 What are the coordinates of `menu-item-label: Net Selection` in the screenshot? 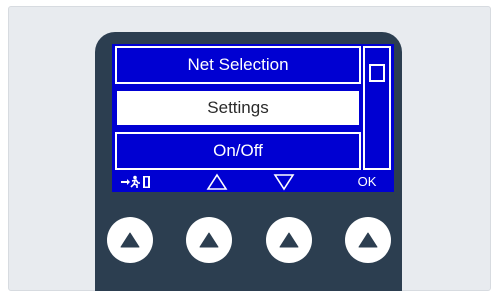 It's located at (238, 64).